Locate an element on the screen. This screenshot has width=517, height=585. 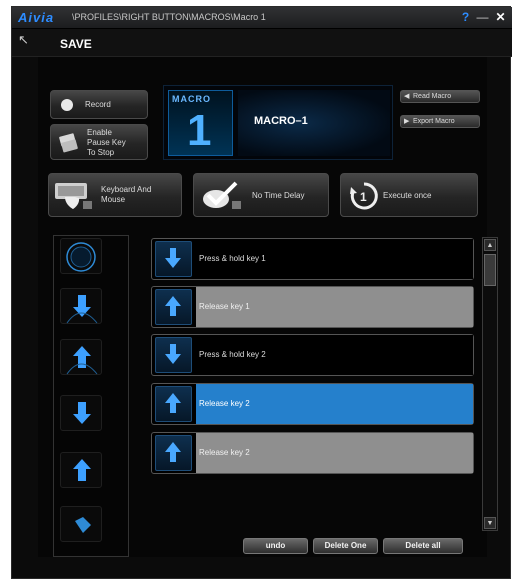
event-row-label: Press & hold key 1 is located at coordinates (334, 259).